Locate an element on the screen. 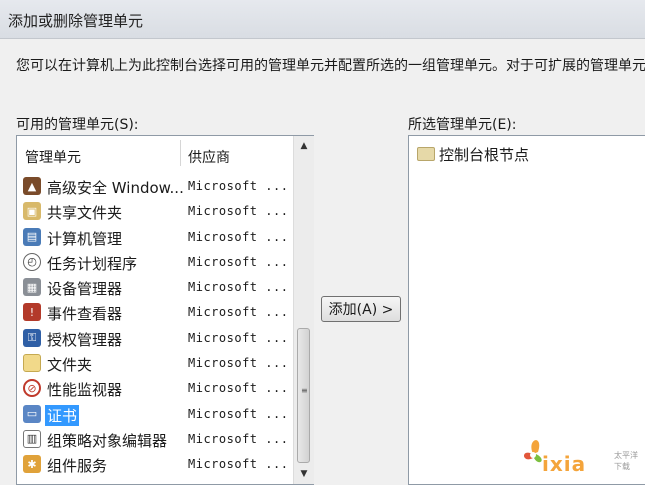 Image resolution: width=645 pixels, height=485 pixels. computer-management-icon: ▤ is located at coordinates (32, 236).